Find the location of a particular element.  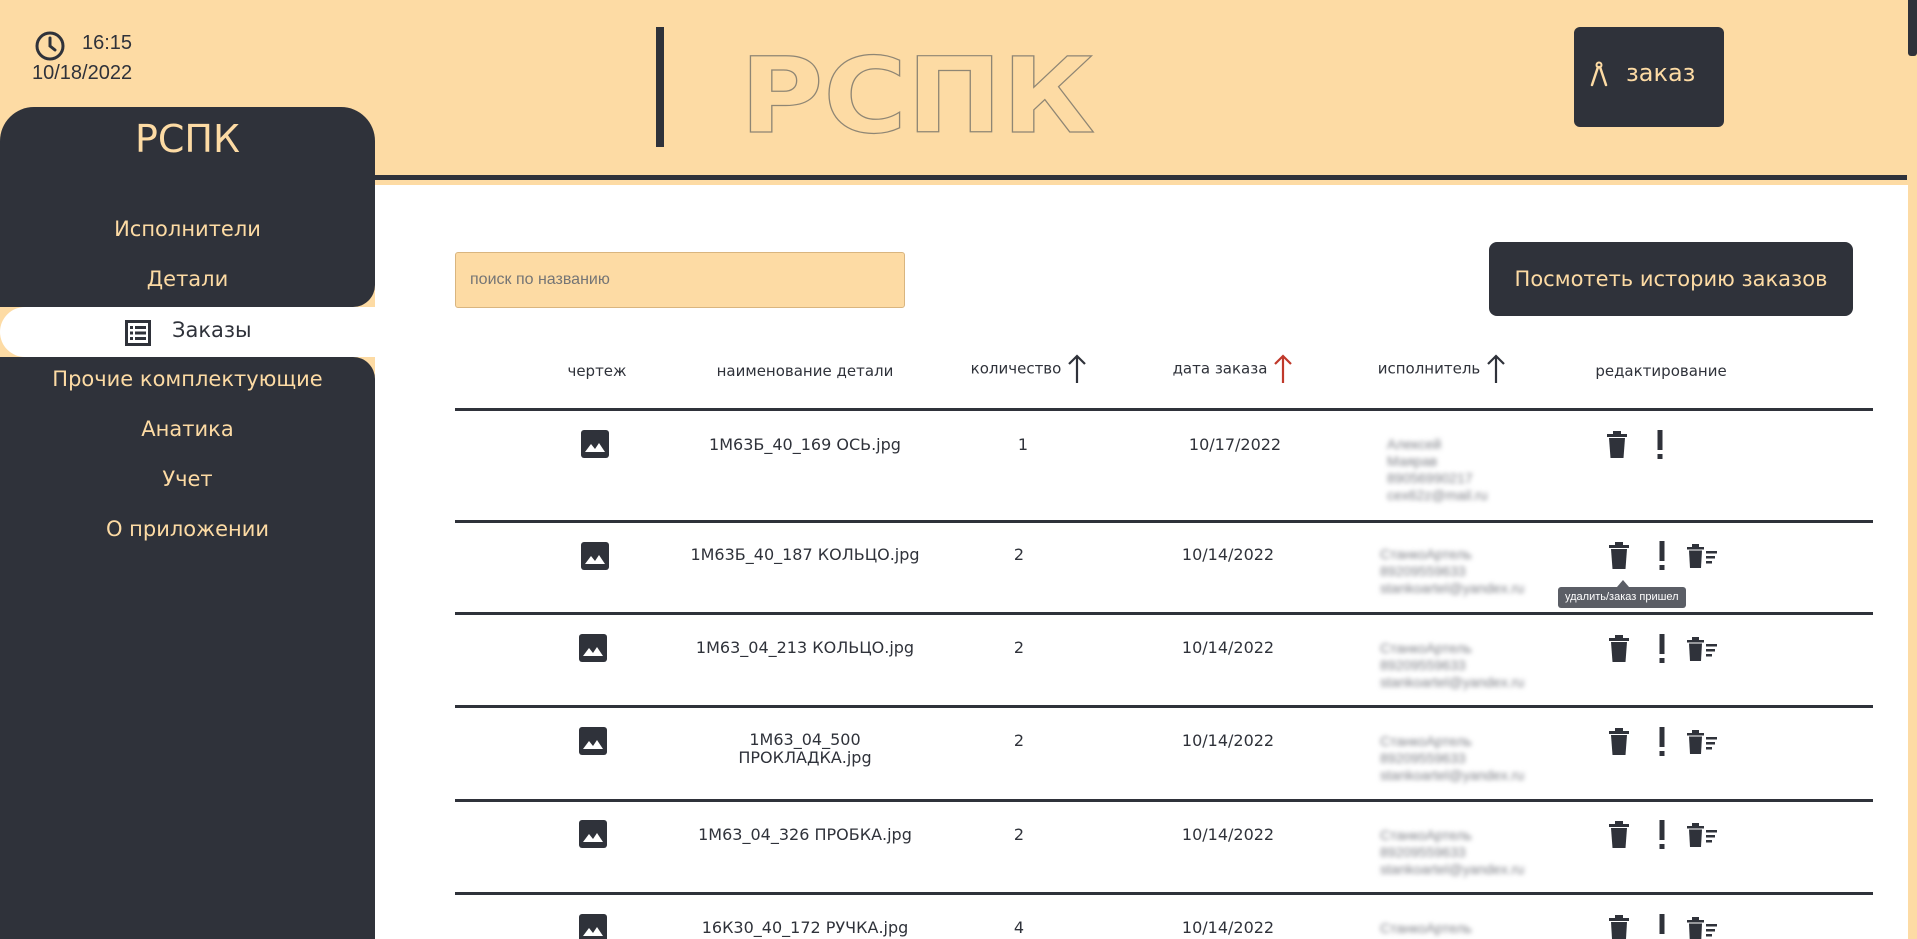

column-header-quantity-label: количество is located at coordinates (1016, 368).